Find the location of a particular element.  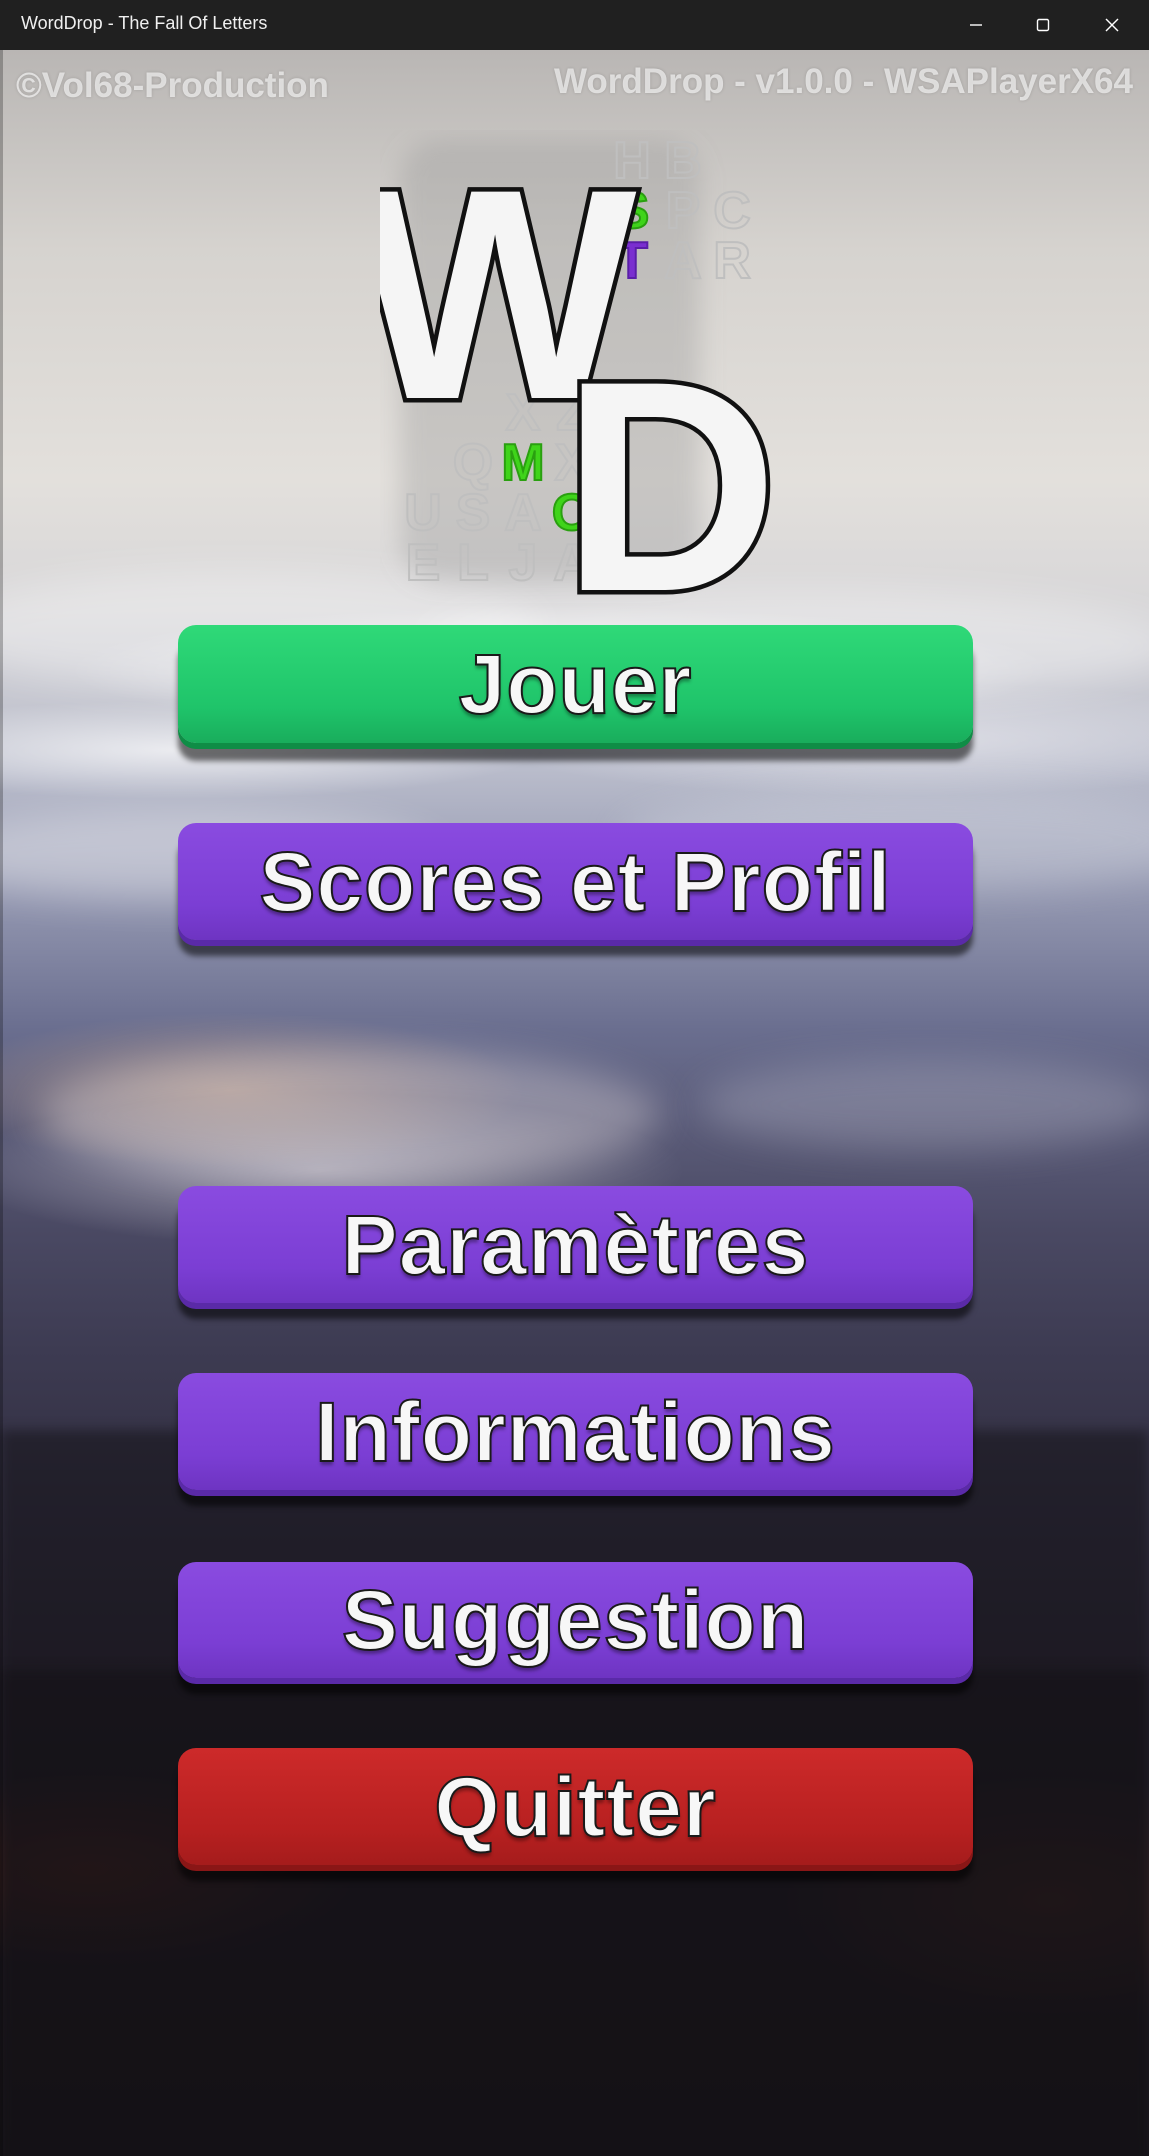

scores-profile-button: Scores et Profil is located at coordinates (575, 881).